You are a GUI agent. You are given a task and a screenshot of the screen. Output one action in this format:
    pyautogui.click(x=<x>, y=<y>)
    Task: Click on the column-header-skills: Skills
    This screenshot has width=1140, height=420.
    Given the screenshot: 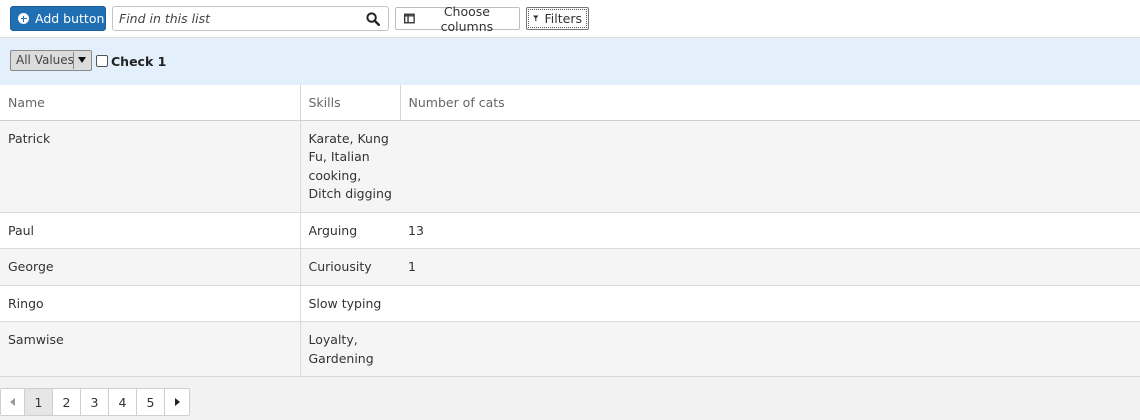 What is the action you would take?
    pyautogui.click(x=350, y=103)
    